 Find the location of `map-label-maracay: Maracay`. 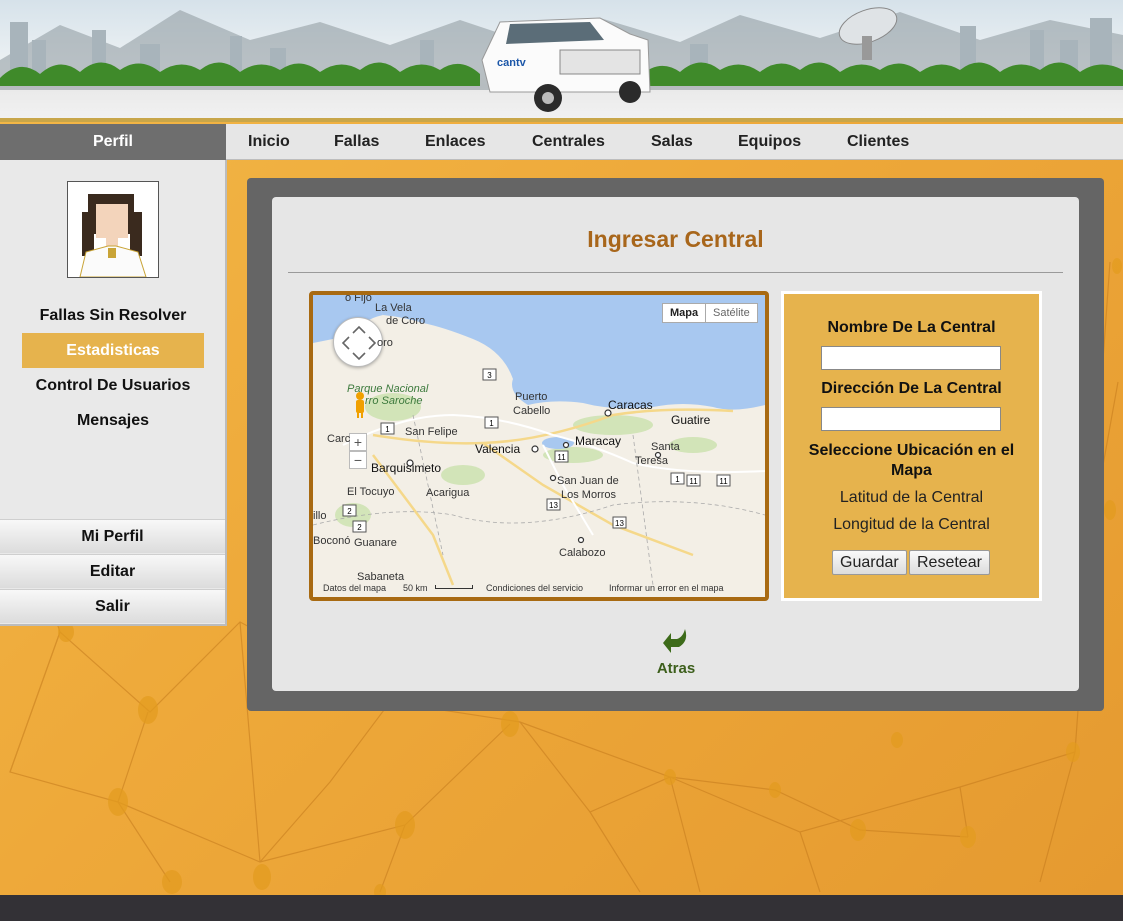

map-label-maracay: Maracay is located at coordinates (598, 441).